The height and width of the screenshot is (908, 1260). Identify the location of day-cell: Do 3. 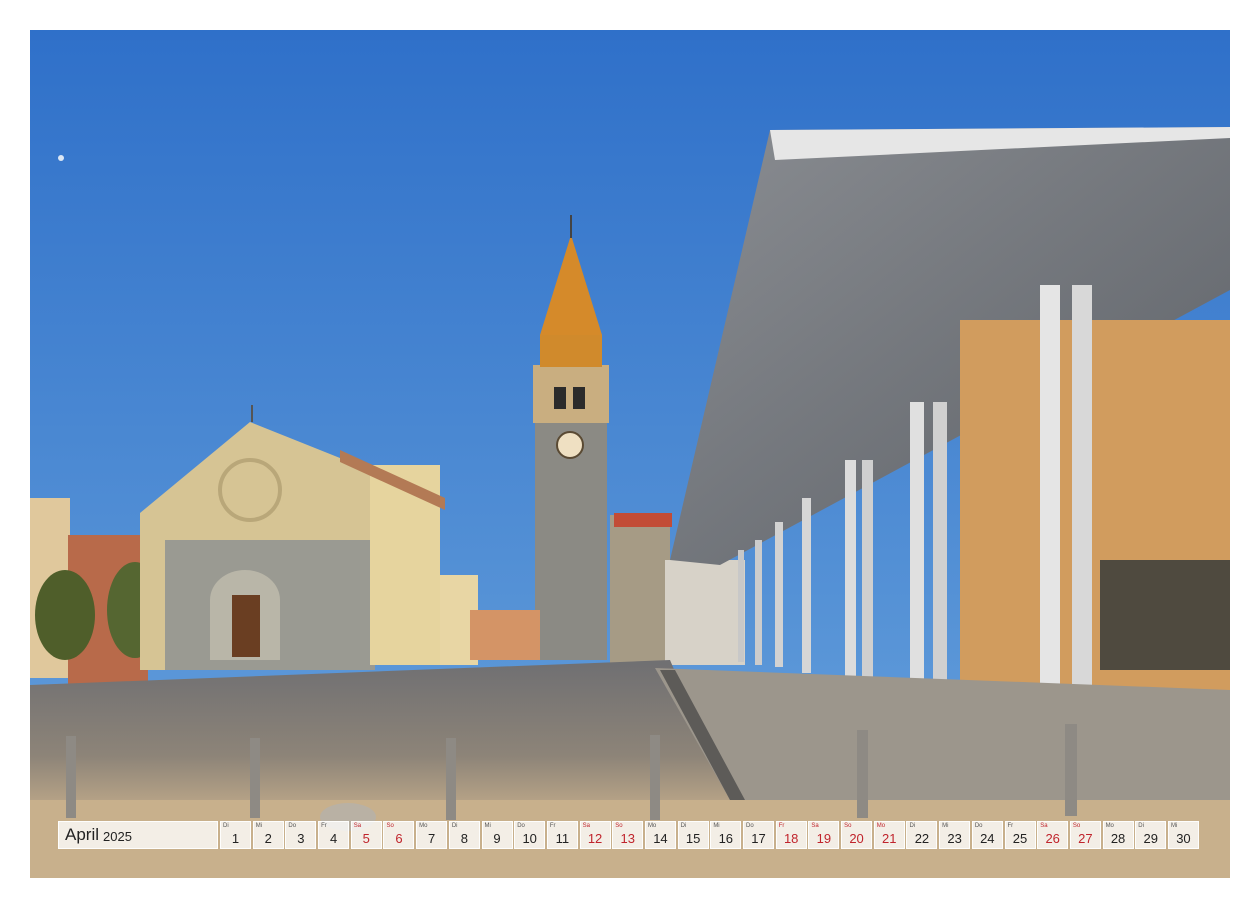
(301, 835).